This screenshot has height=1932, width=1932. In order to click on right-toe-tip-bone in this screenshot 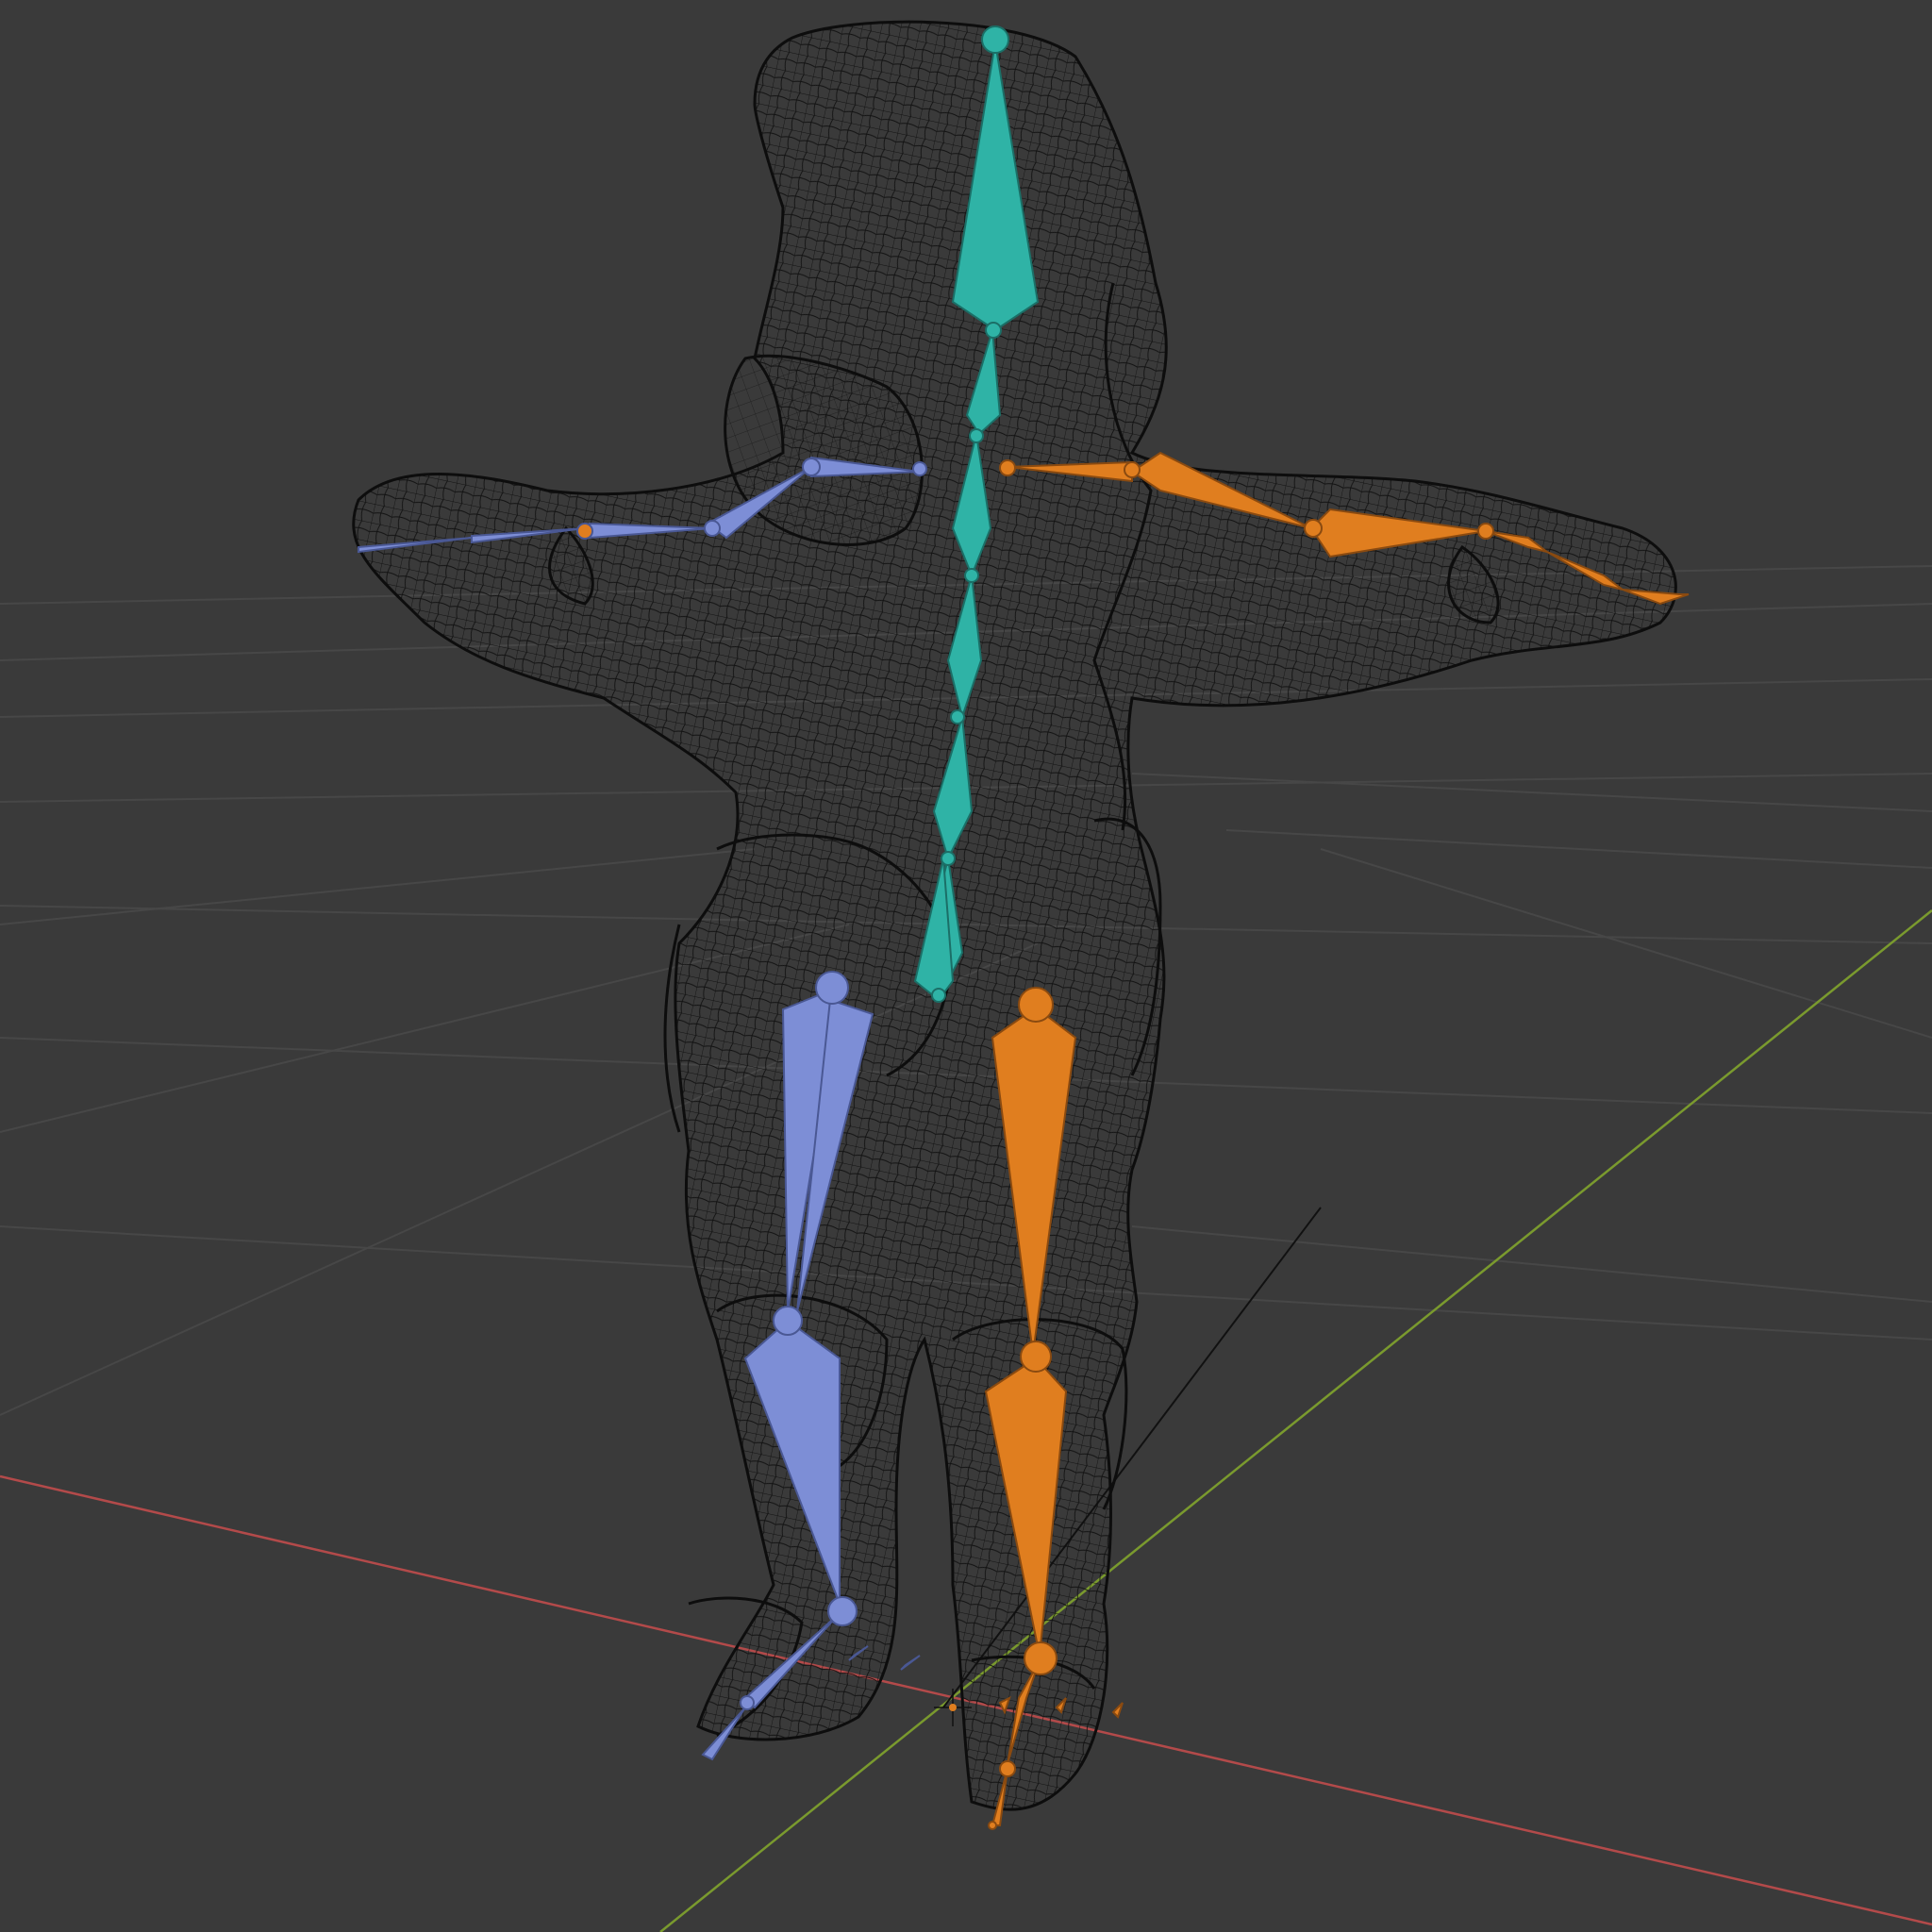, I will do `click(1118, 1711)`.